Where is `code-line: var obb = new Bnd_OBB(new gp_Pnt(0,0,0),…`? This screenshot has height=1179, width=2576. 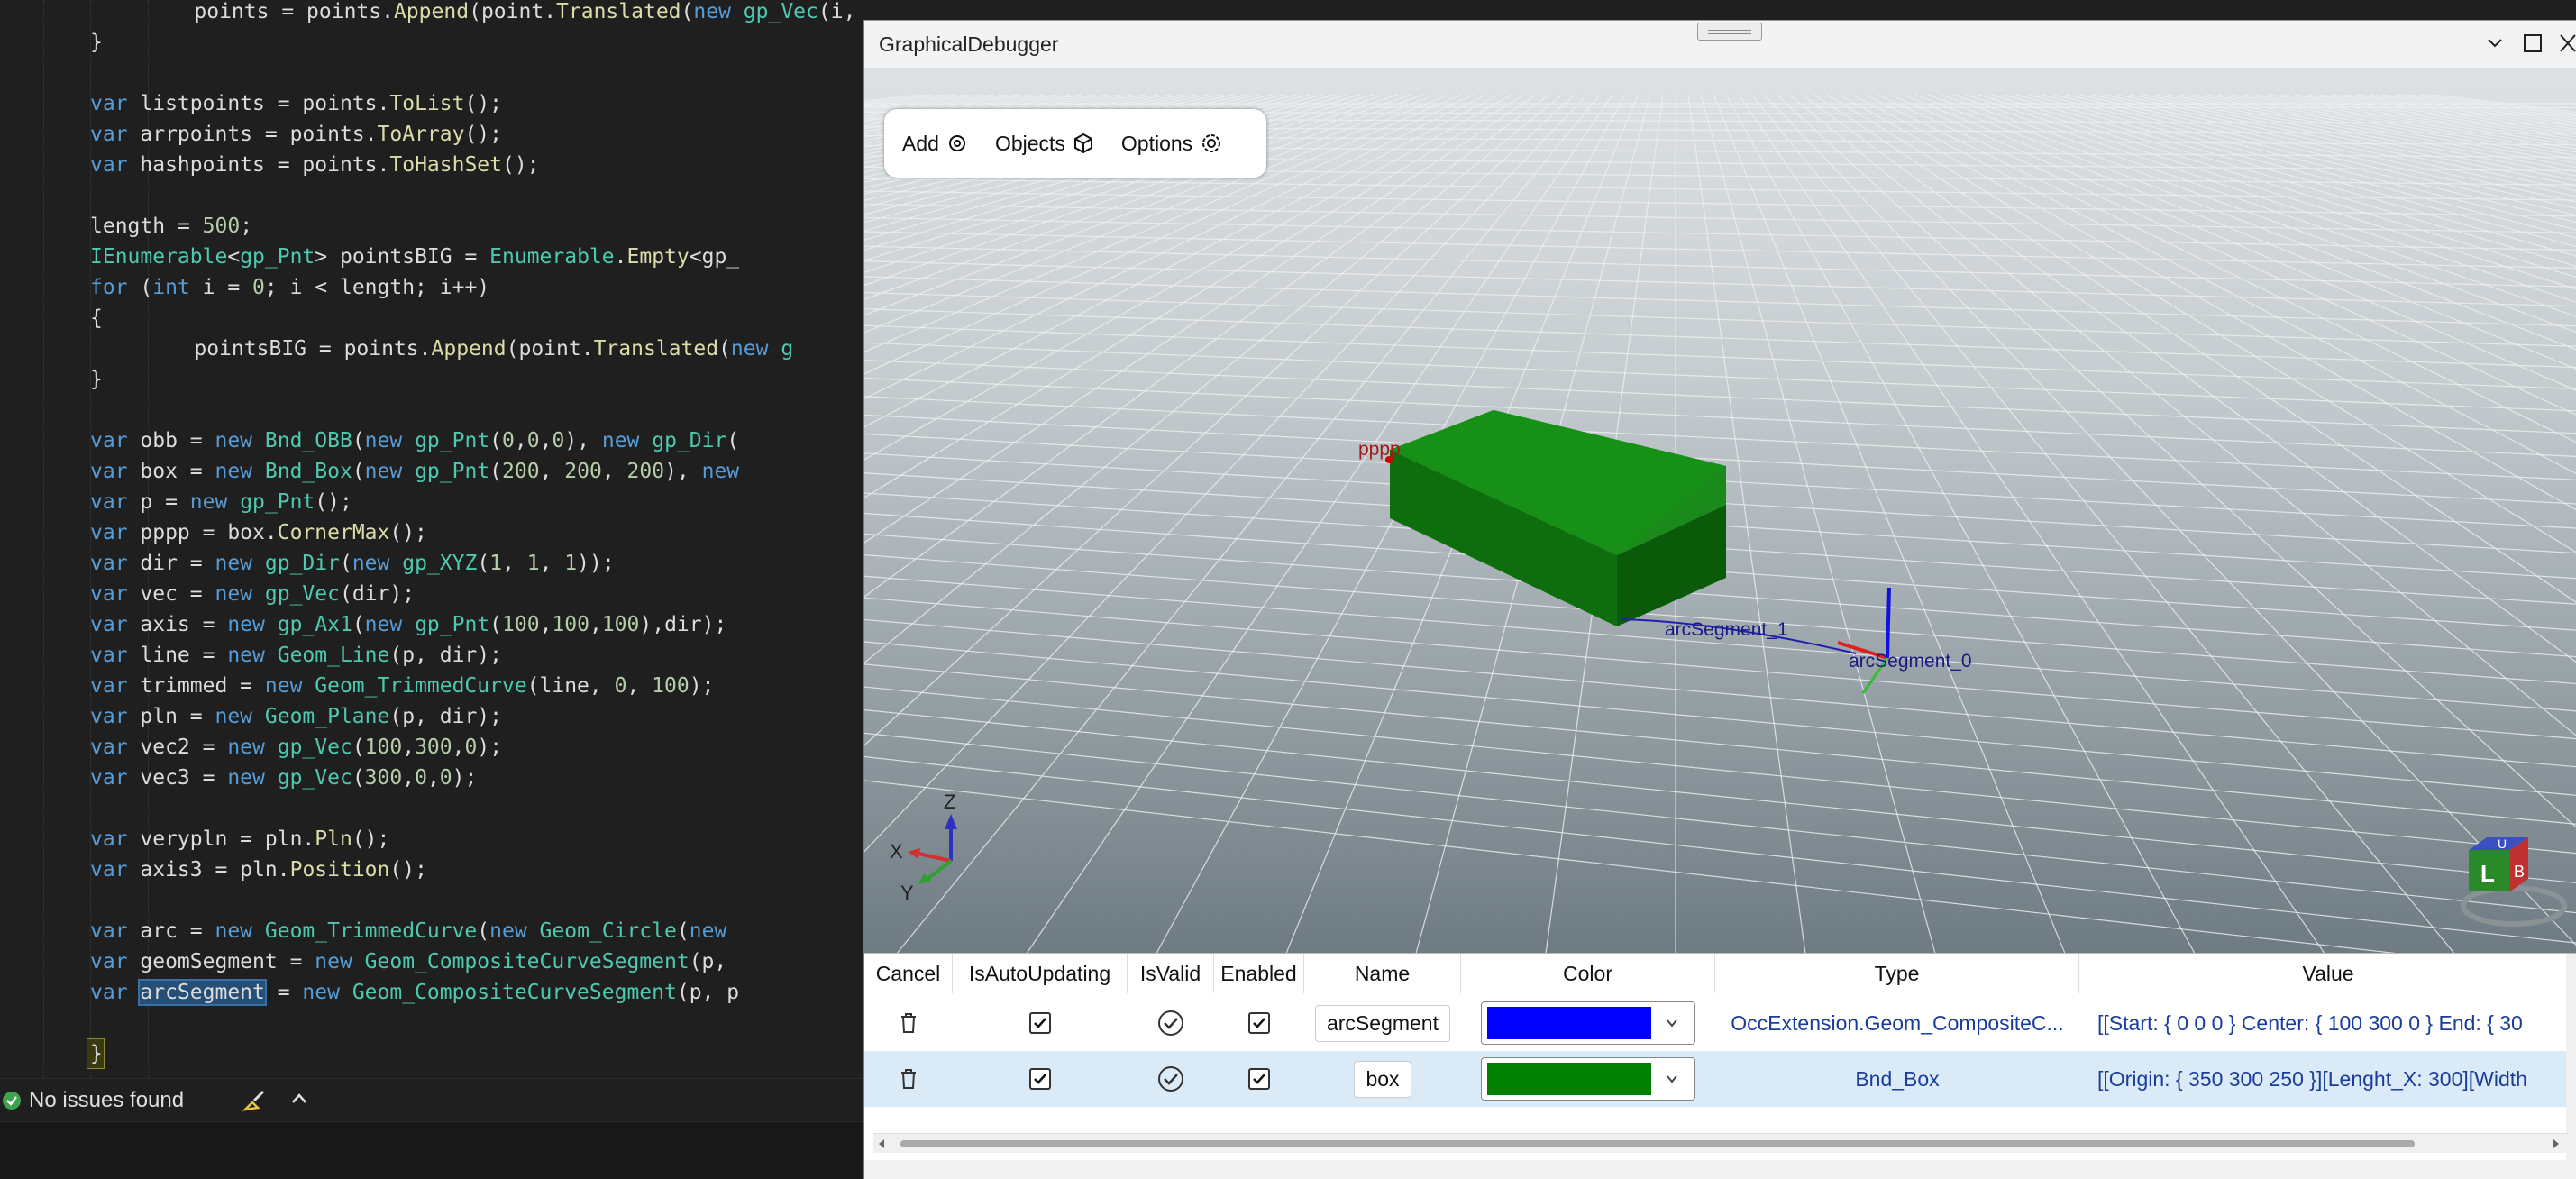
code-line: var obb = new Bnd_OBB(new gp_Pnt(0,0,0),… is located at coordinates (476, 440).